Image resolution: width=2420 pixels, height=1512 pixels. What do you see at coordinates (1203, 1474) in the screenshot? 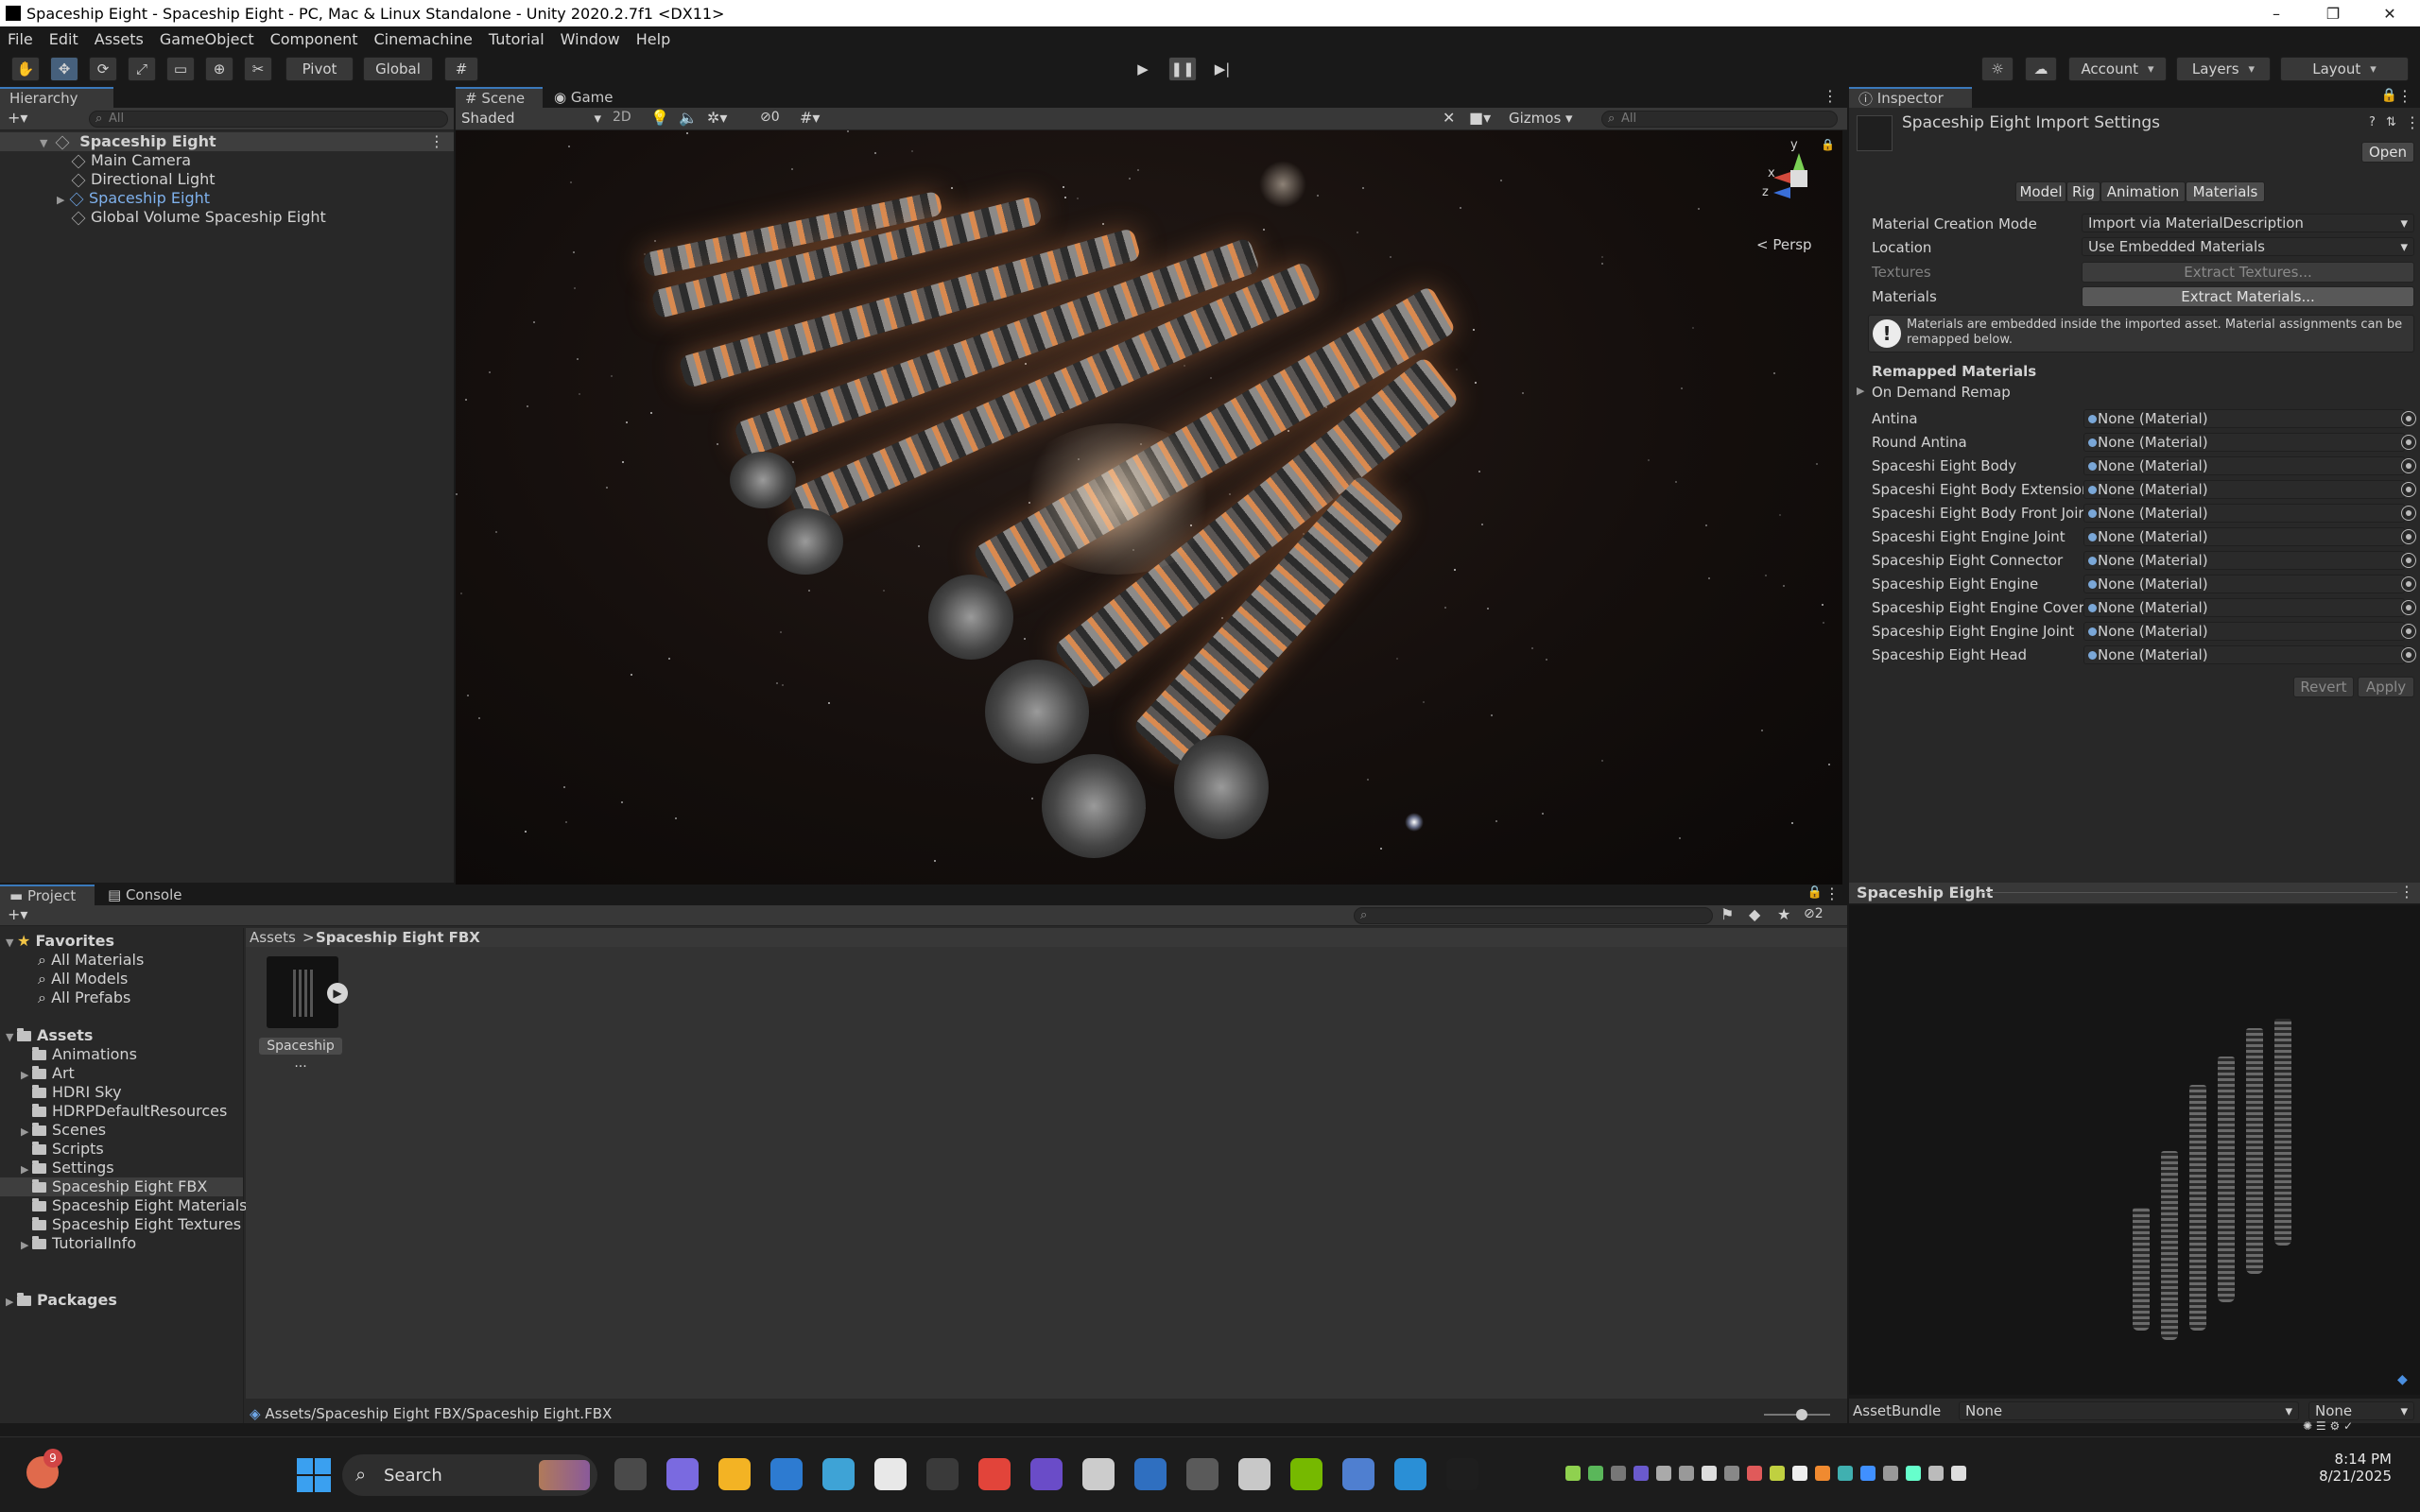
I see `mic-icon` at bounding box center [1203, 1474].